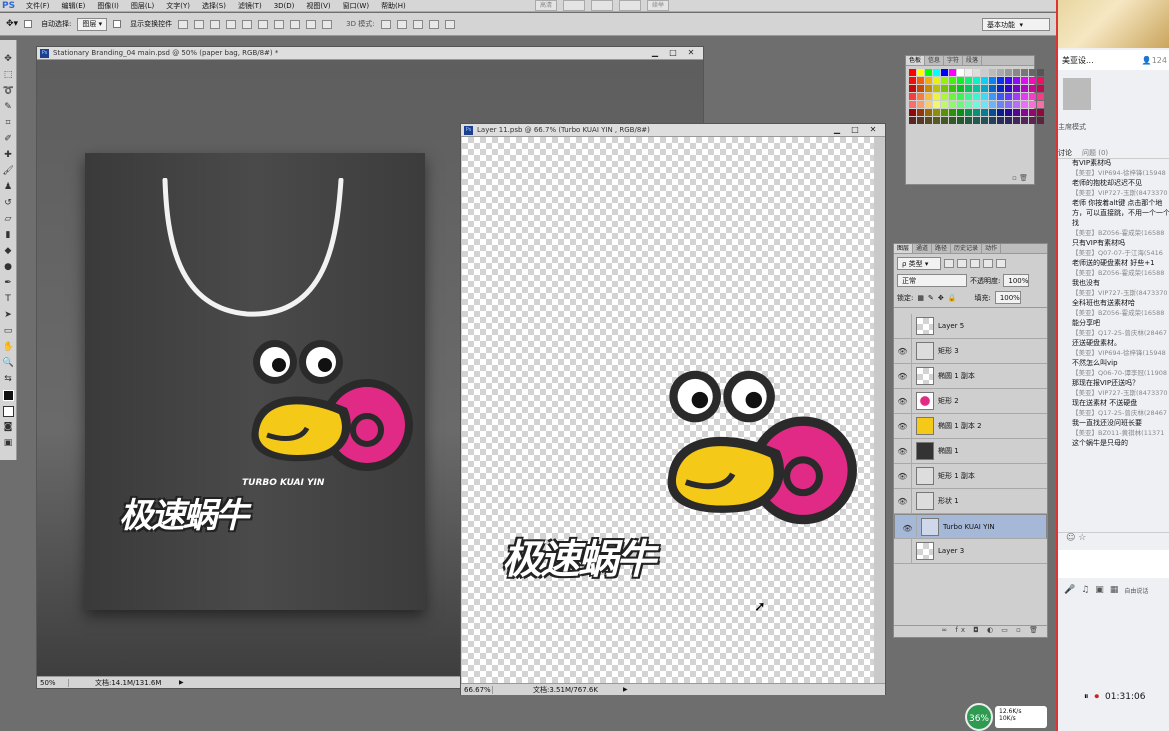 This screenshot has width=1169, height=731. I want to click on close-button-2: ✕, so click(873, 130).